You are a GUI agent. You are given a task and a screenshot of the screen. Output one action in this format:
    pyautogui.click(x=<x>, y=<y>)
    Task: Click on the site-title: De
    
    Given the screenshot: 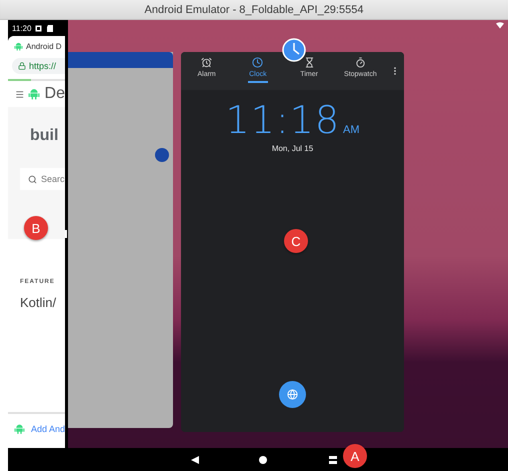 What is the action you would take?
    pyautogui.click(x=54, y=94)
    